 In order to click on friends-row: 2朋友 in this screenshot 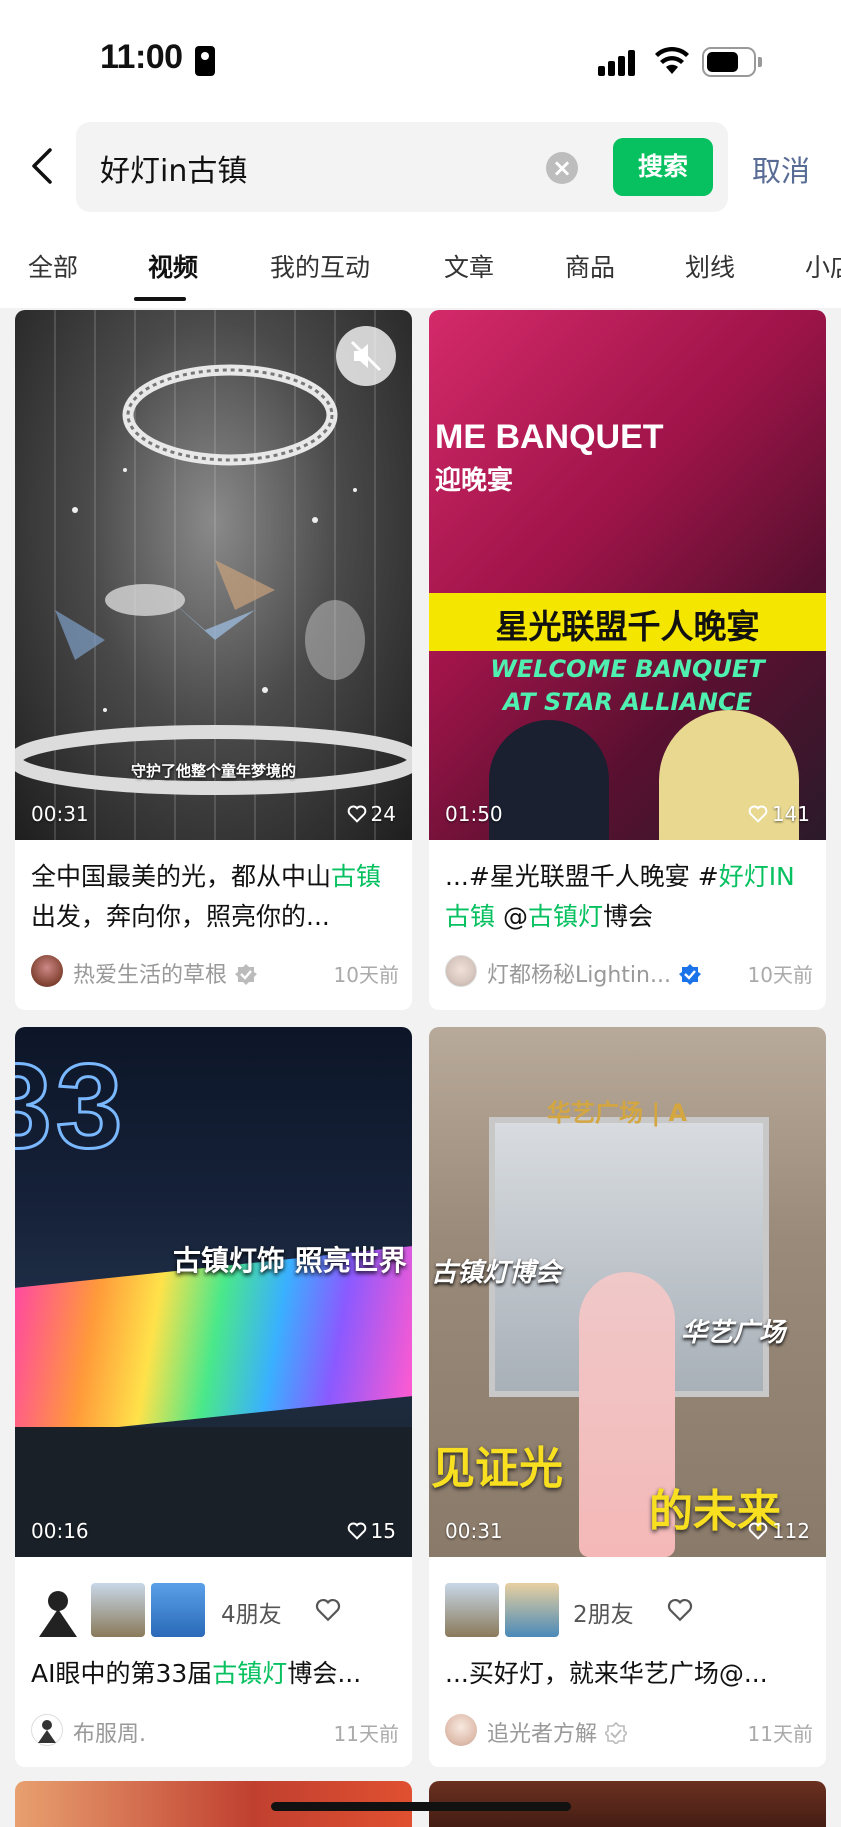, I will do `click(629, 1610)`.